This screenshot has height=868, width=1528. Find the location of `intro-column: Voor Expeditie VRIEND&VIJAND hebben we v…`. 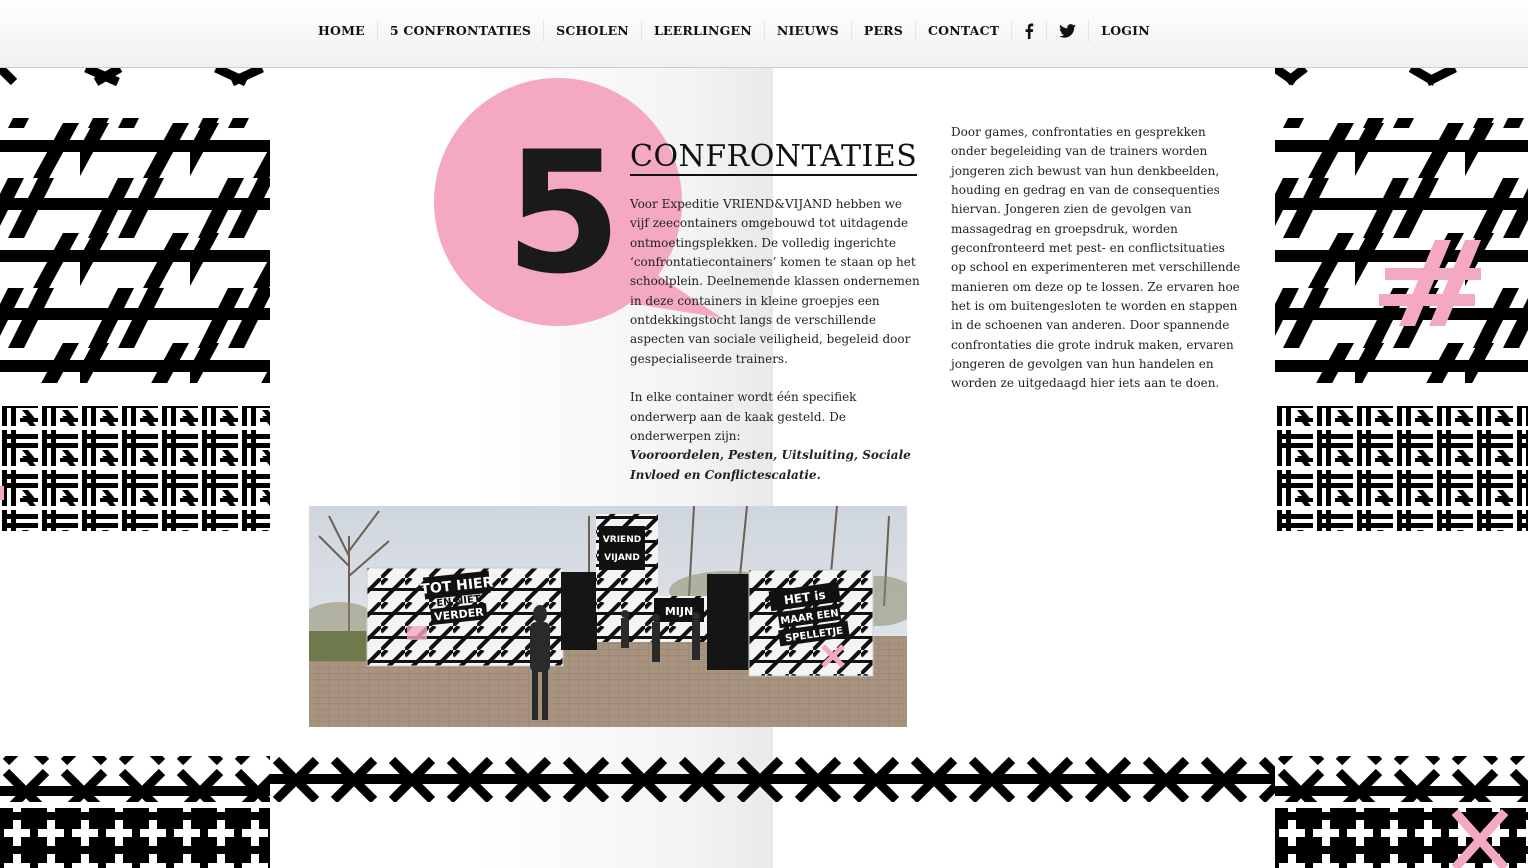

intro-column: Voor Expeditie VRIEND&VIJAND hebben we v… is located at coordinates (775, 340).